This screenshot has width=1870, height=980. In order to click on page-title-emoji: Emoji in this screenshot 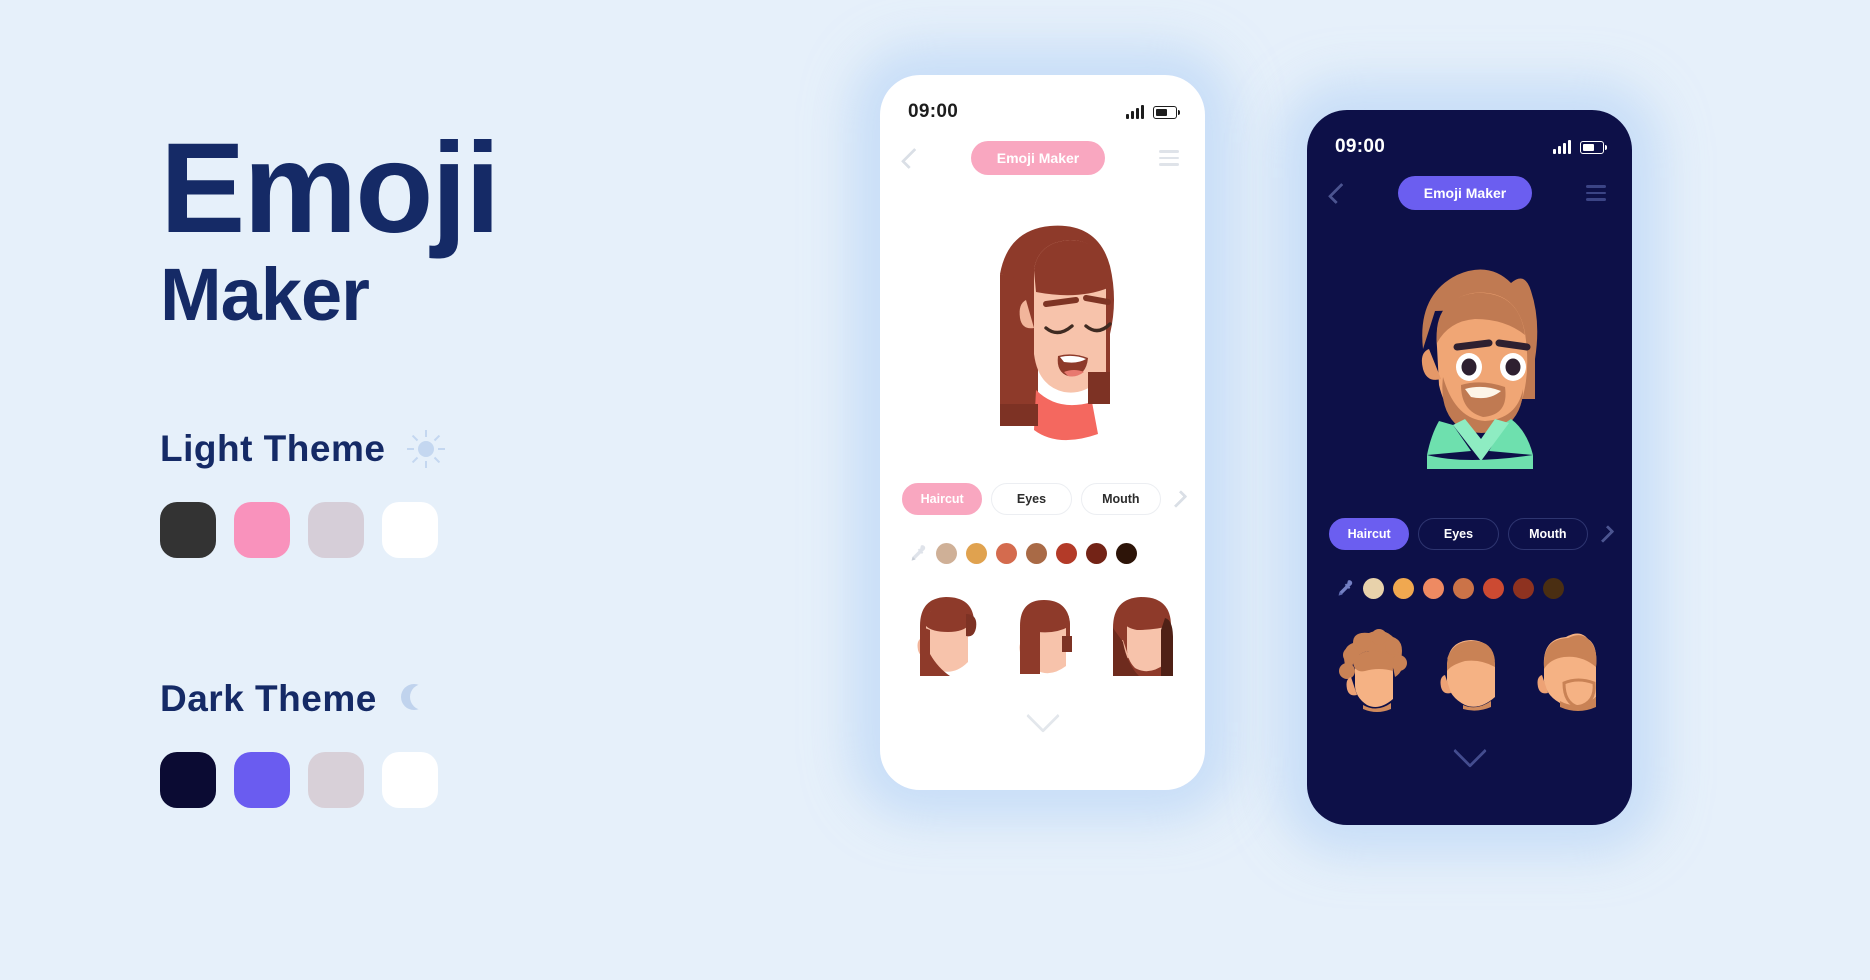, I will do `click(330, 188)`.